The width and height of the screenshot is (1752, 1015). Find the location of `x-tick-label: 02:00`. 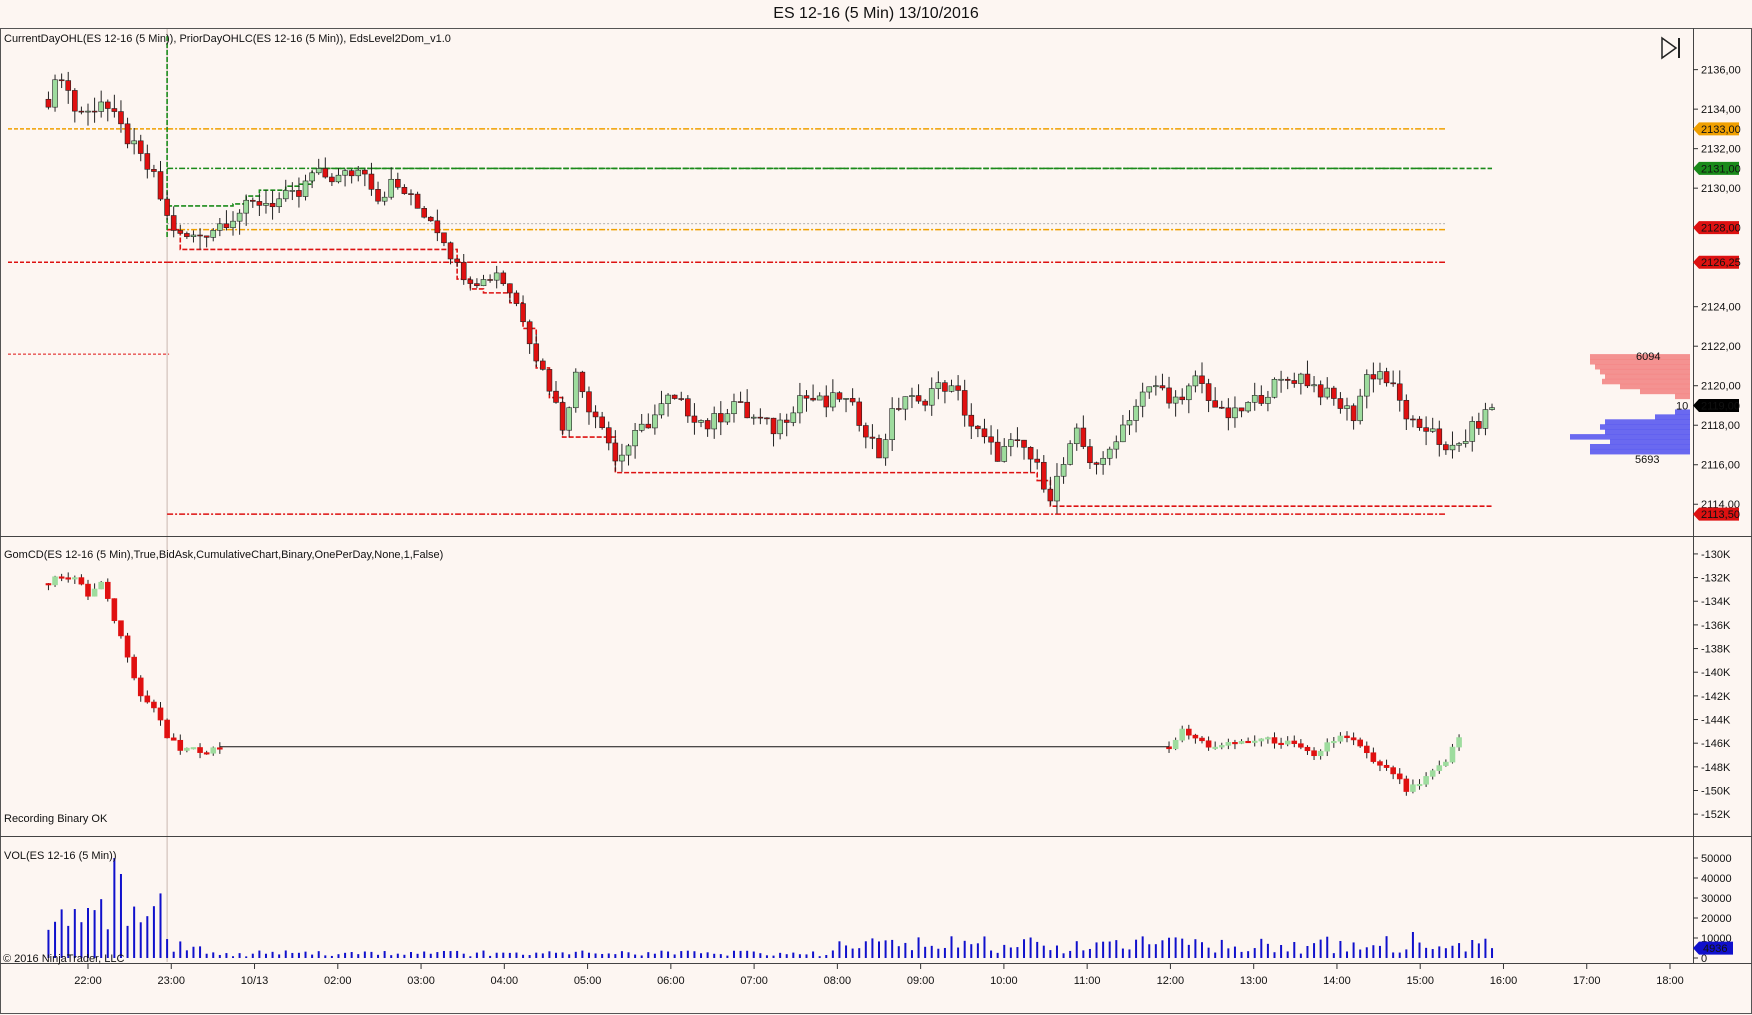

x-tick-label: 02:00 is located at coordinates (338, 981).